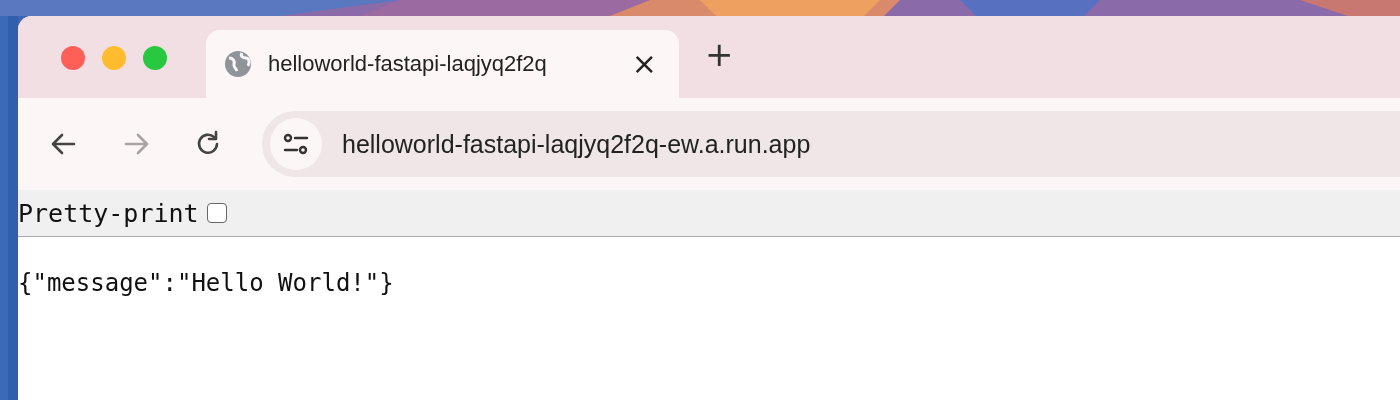  I want to click on pretty-print-label: Pretty-print, so click(108, 213).